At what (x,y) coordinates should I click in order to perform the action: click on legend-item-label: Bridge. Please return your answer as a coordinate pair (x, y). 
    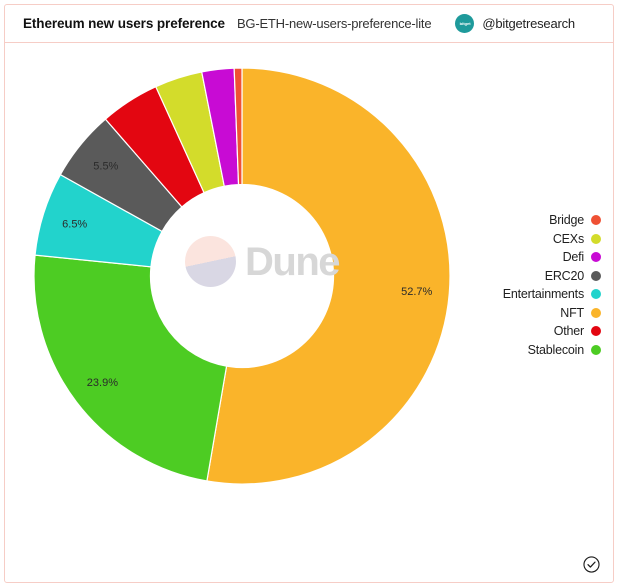
    Looking at the image, I should click on (566, 220).